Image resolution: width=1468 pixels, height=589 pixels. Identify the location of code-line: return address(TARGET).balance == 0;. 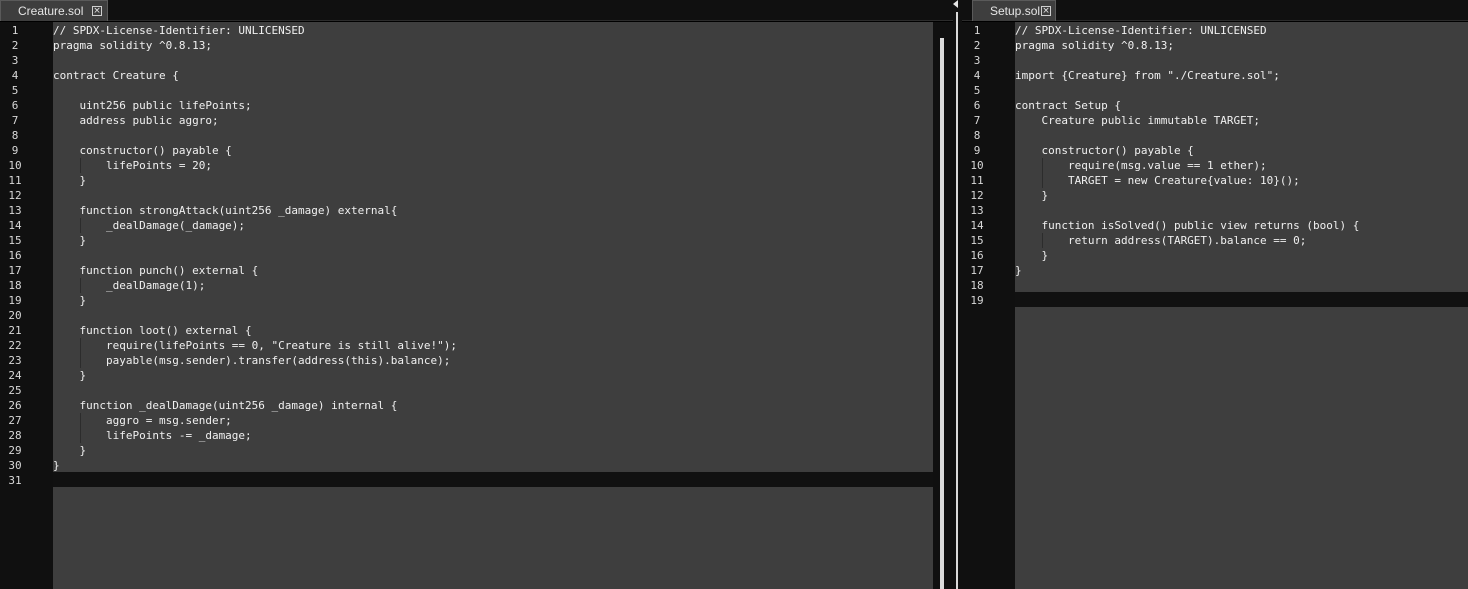
(1160, 240).